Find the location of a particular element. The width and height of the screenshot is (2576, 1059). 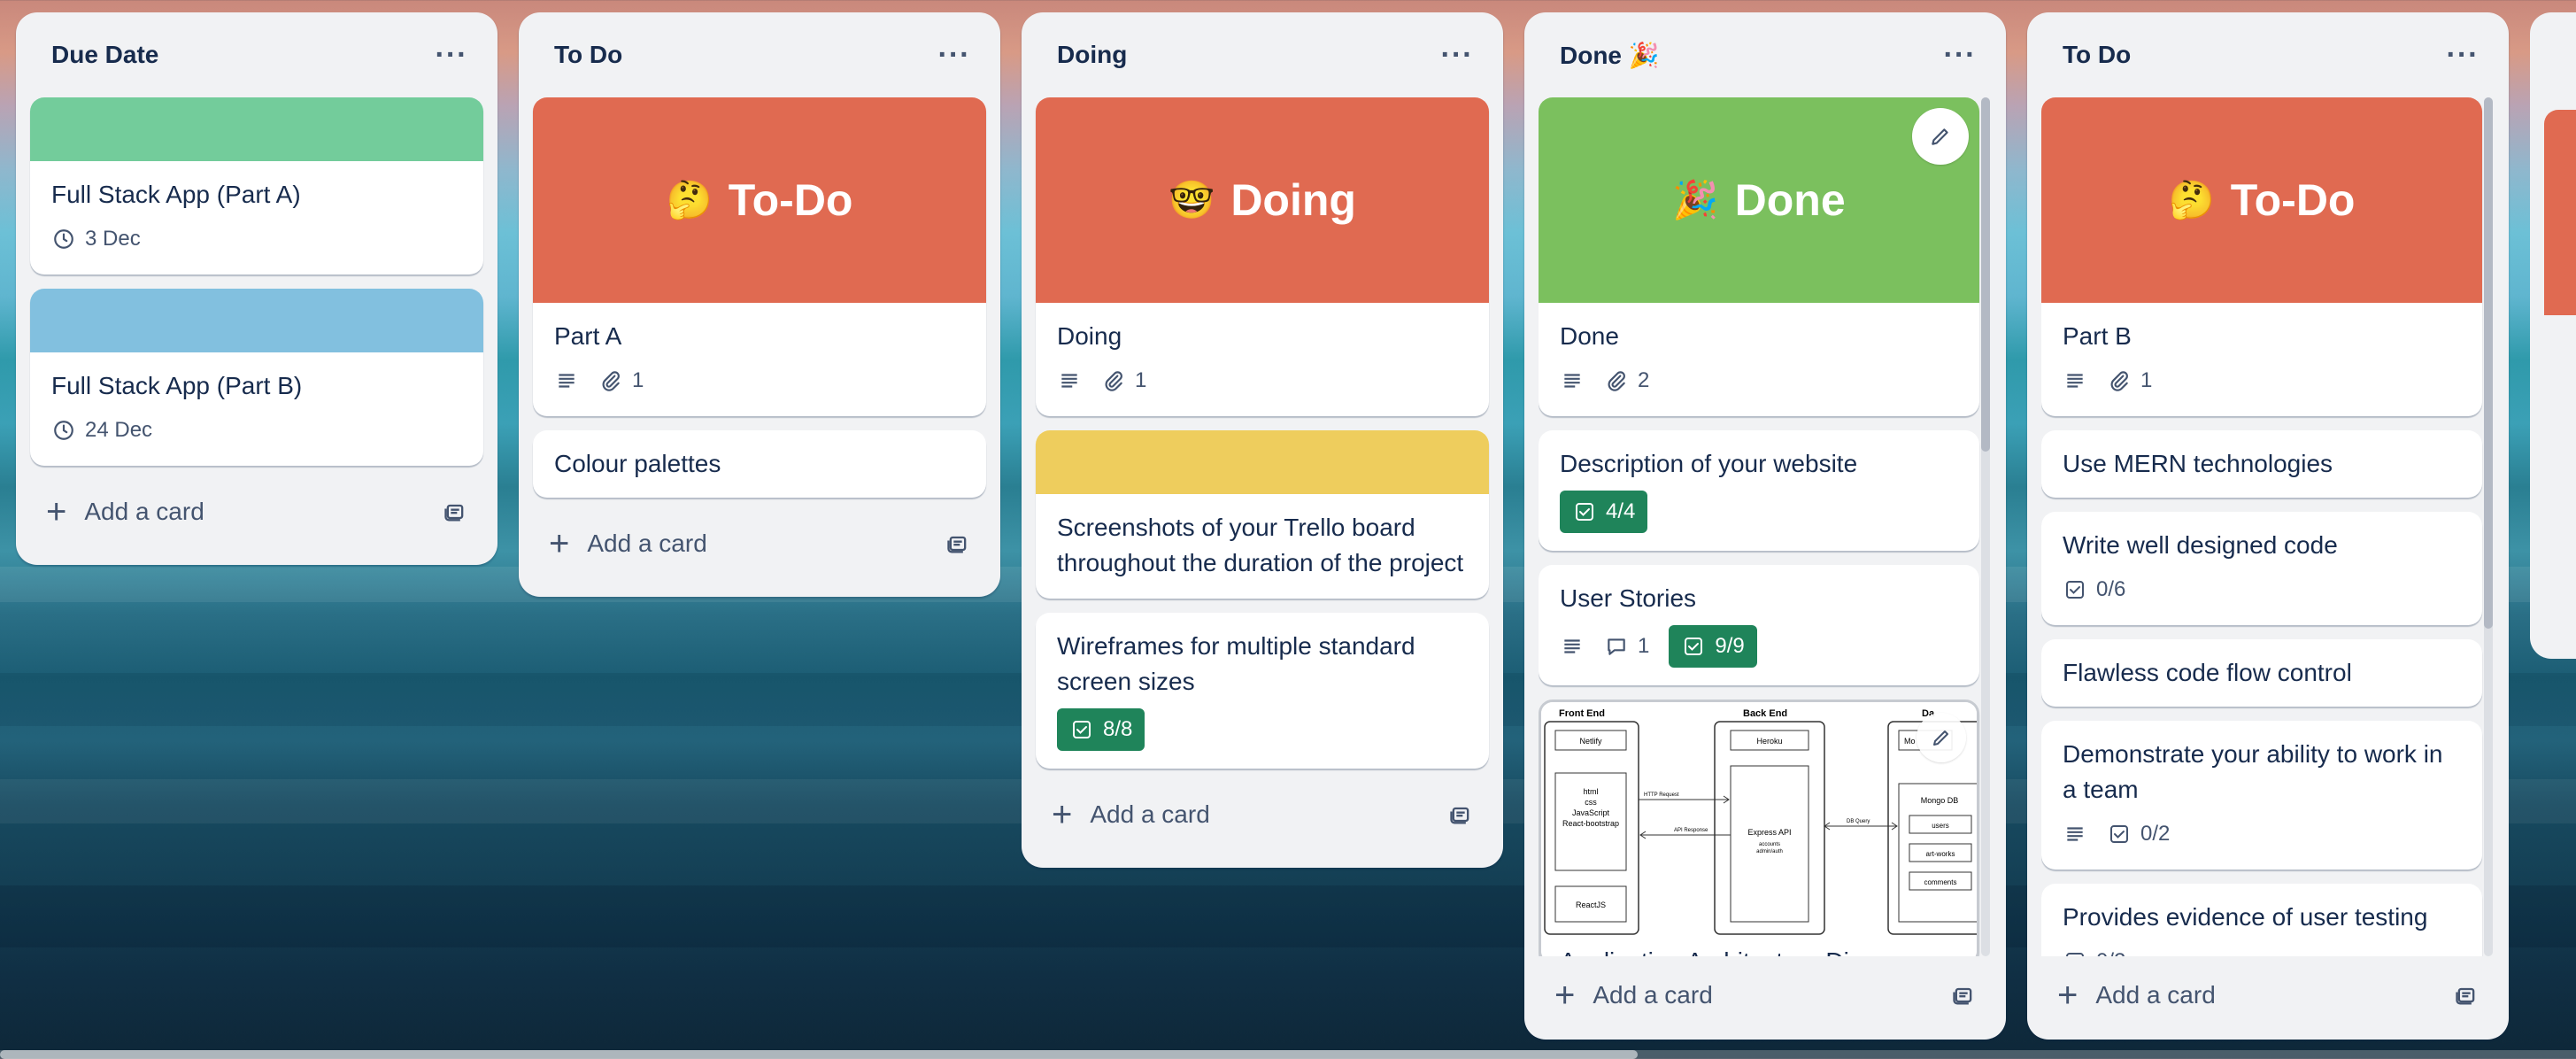

list-title: Due Date is located at coordinates (104, 55).